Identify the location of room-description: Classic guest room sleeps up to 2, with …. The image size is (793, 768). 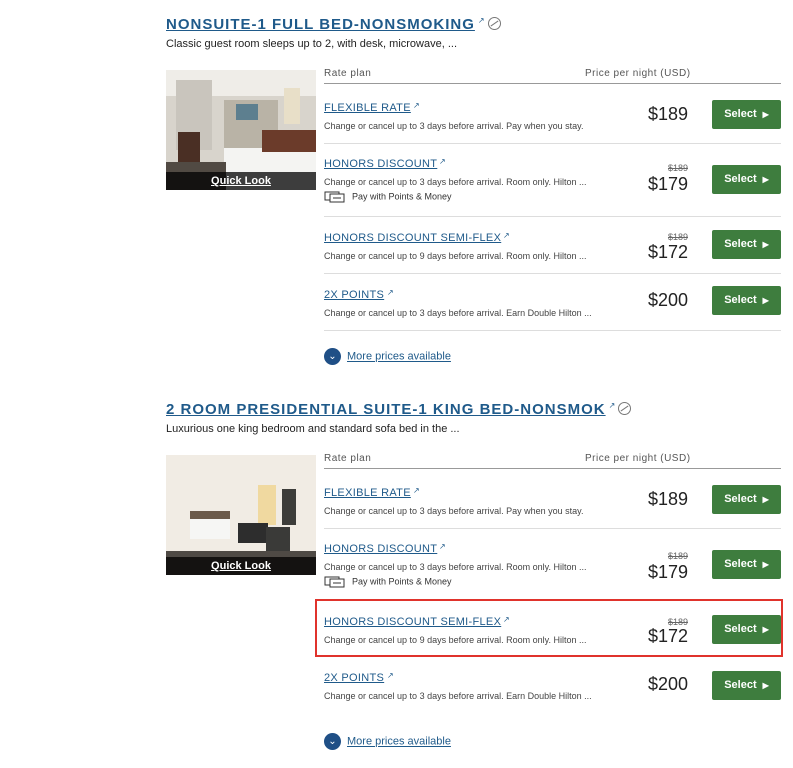
(312, 44).